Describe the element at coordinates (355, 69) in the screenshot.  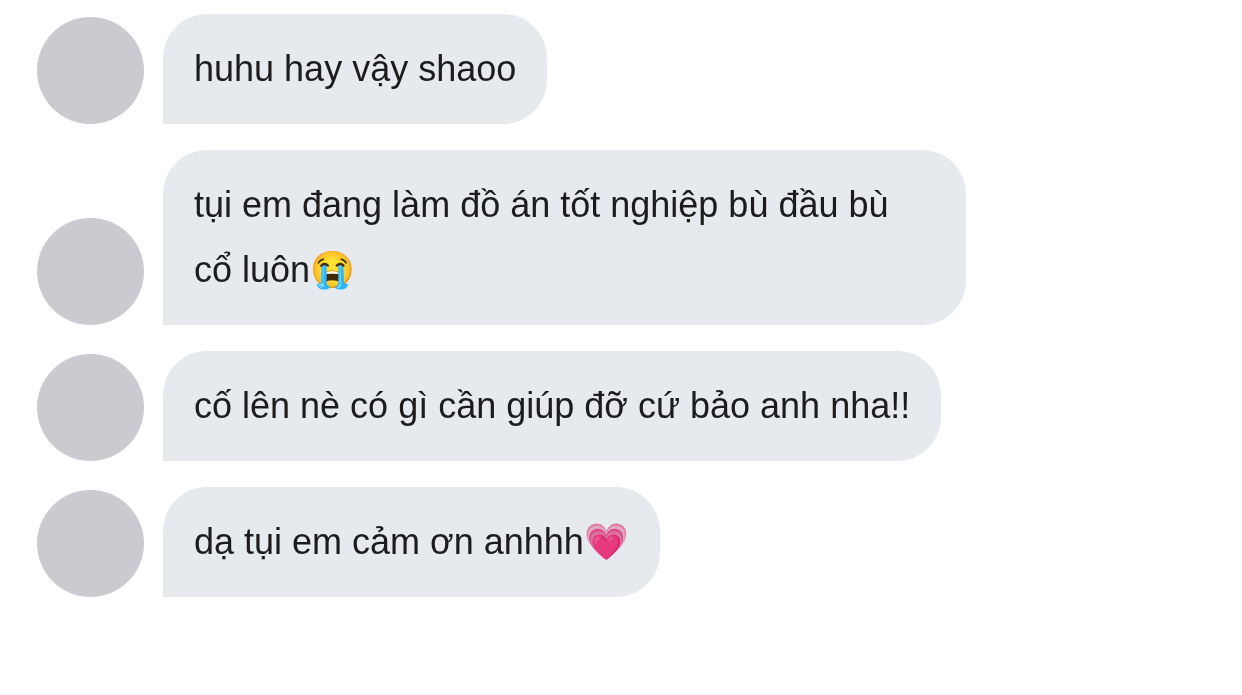
I see `message-bubble: huhu hay vậy shaoo` at that location.